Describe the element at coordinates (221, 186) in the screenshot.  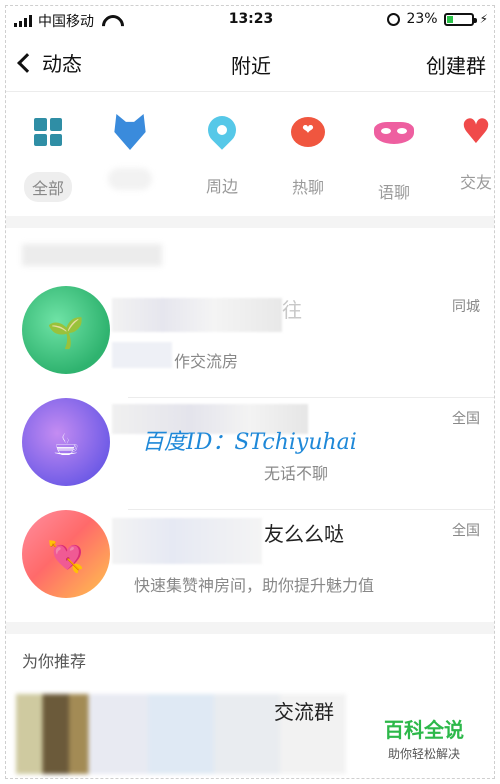
I see `tab-label: 周边` at that location.